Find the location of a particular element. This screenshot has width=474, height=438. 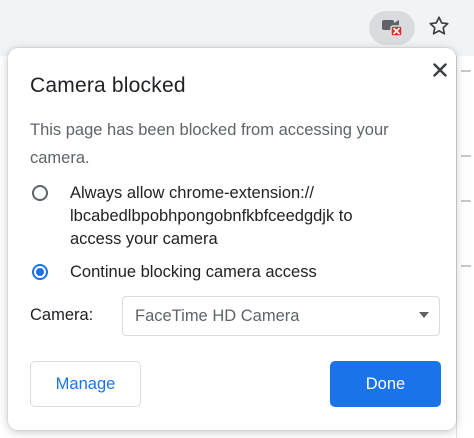

option-line: lbcabedlbpobhpongobnfkbfceedgdjk to is located at coordinates (211, 216).